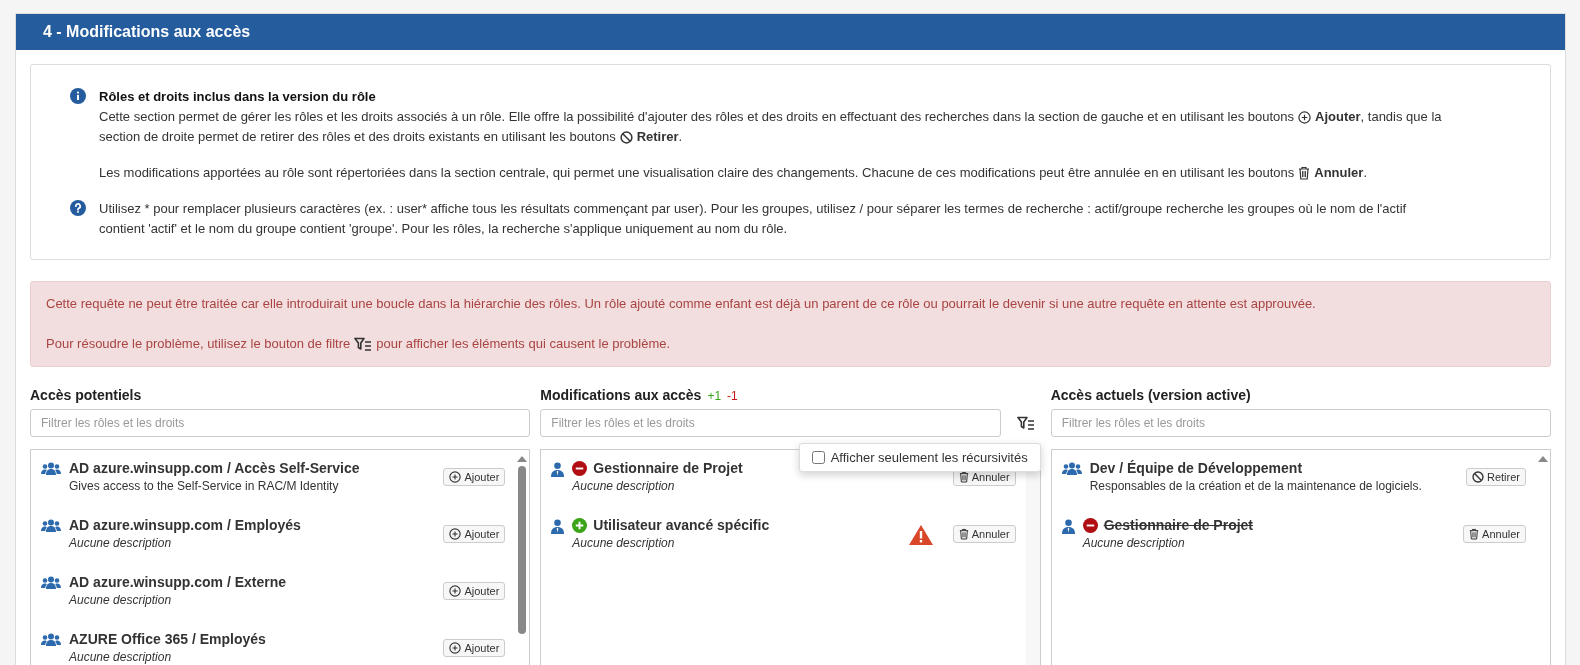 This screenshot has width=1580, height=665. I want to click on item-name: AD azure.winsupp.com / Employés, so click(185, 525).